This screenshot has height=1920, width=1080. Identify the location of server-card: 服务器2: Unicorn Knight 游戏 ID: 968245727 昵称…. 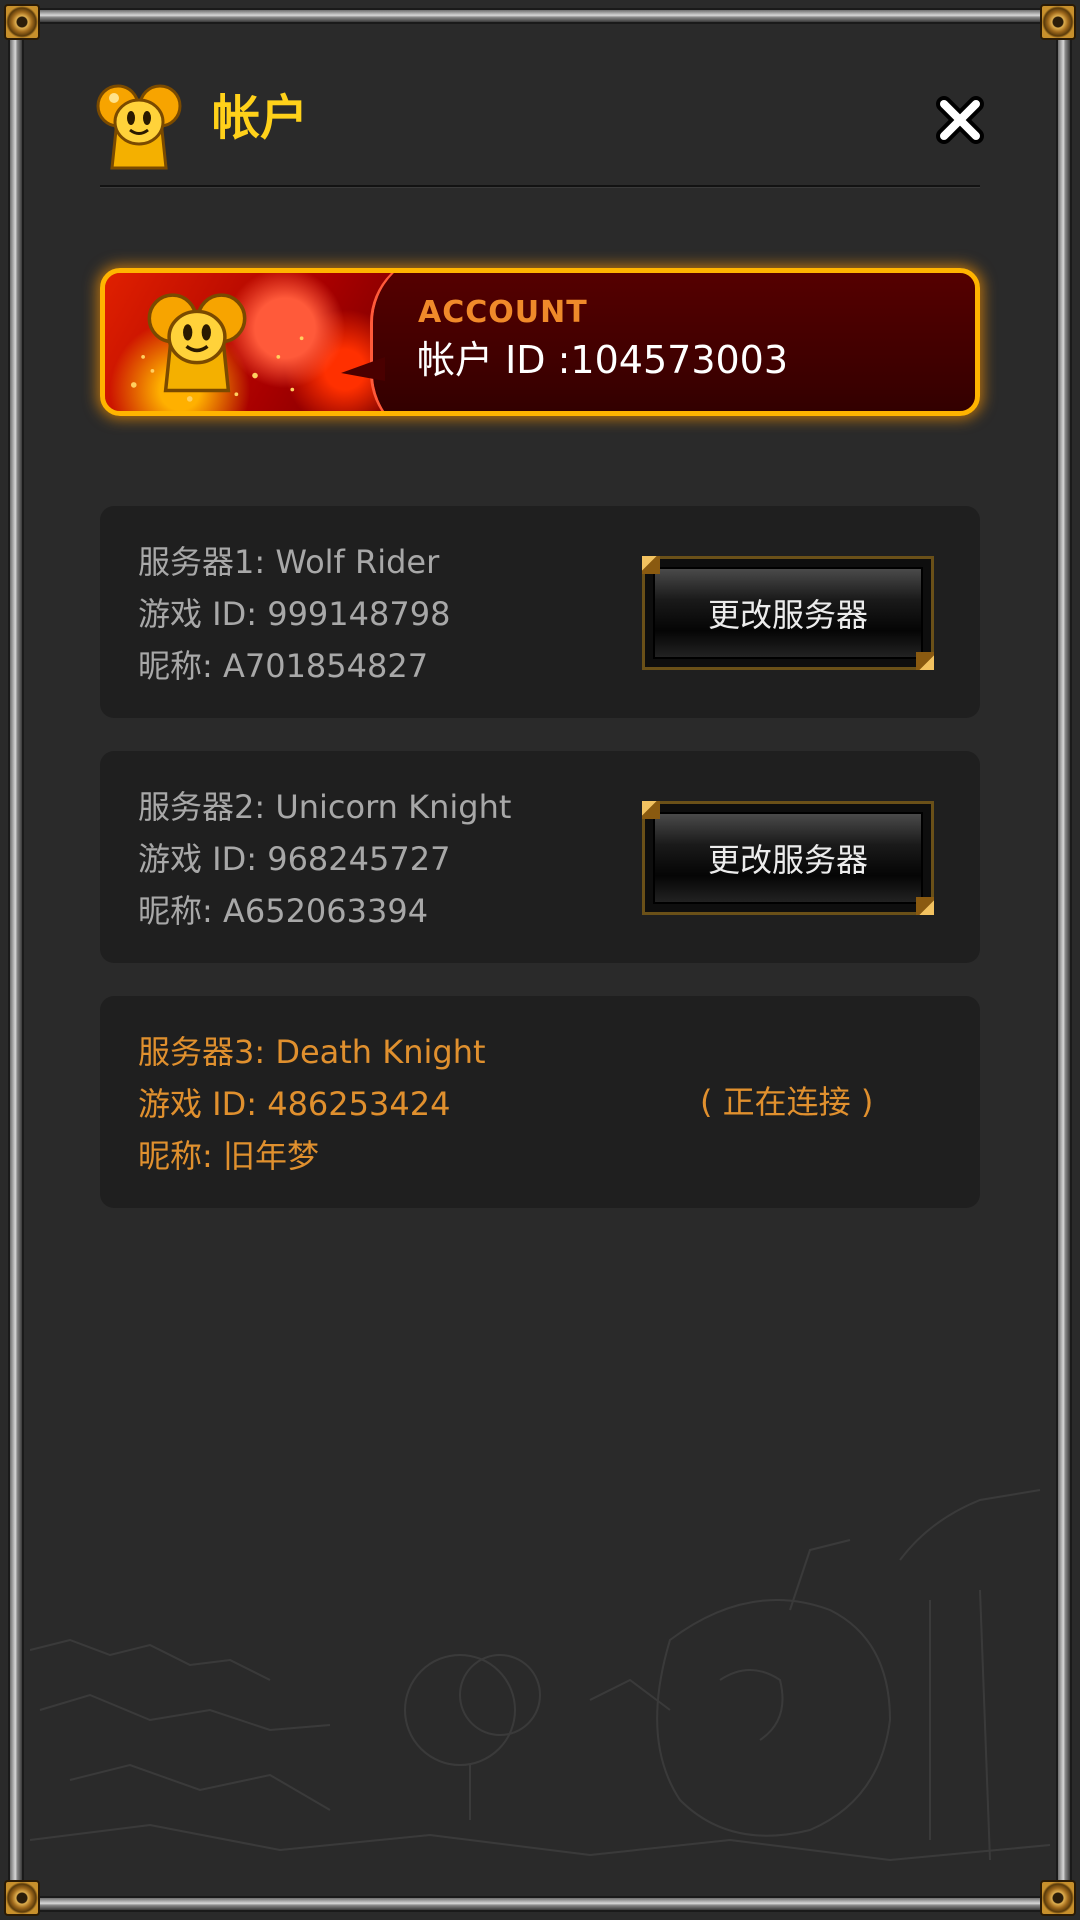
(540, 857).